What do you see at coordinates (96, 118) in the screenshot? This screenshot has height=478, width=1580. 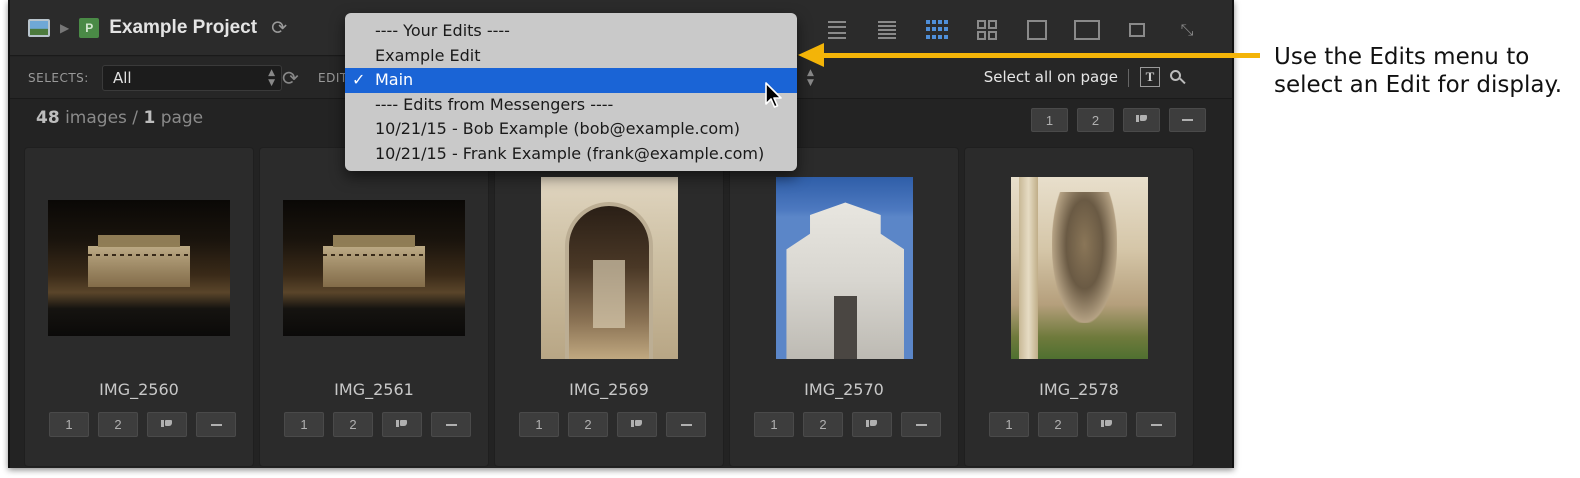 I see `images-word: images` at bounding box center [96, 118].